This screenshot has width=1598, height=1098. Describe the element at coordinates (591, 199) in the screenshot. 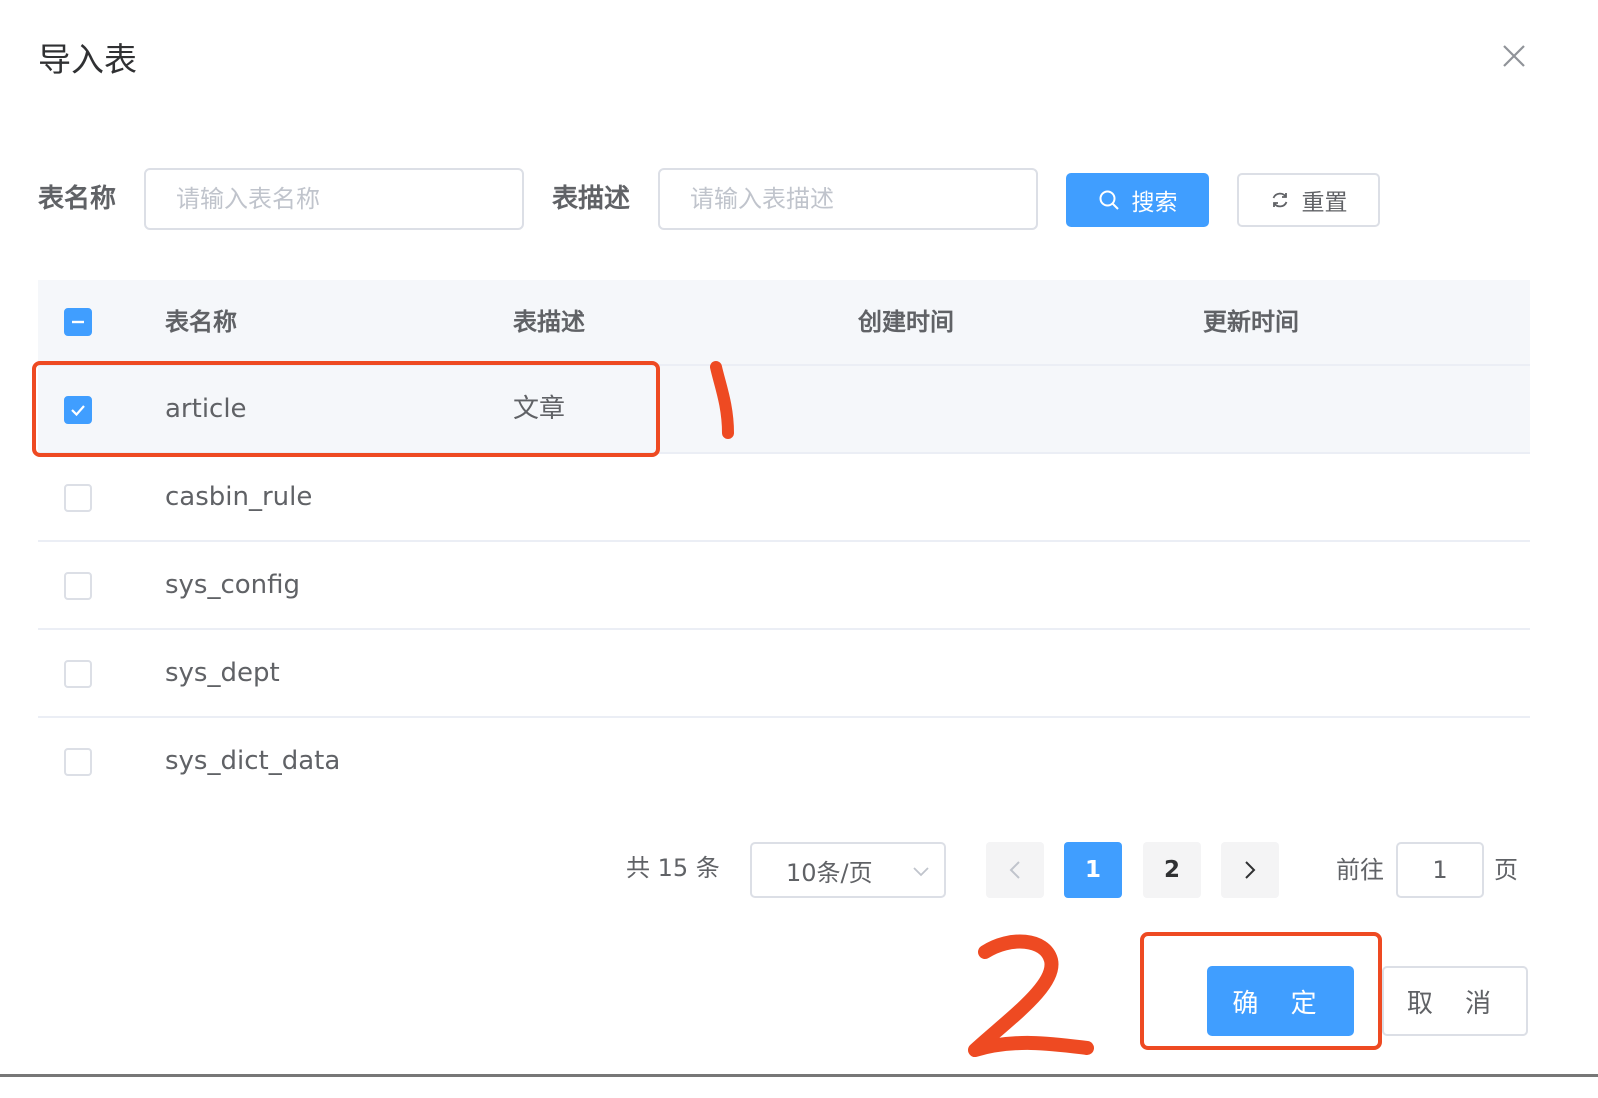

I see `table-desc-label: 表描述` at that location.